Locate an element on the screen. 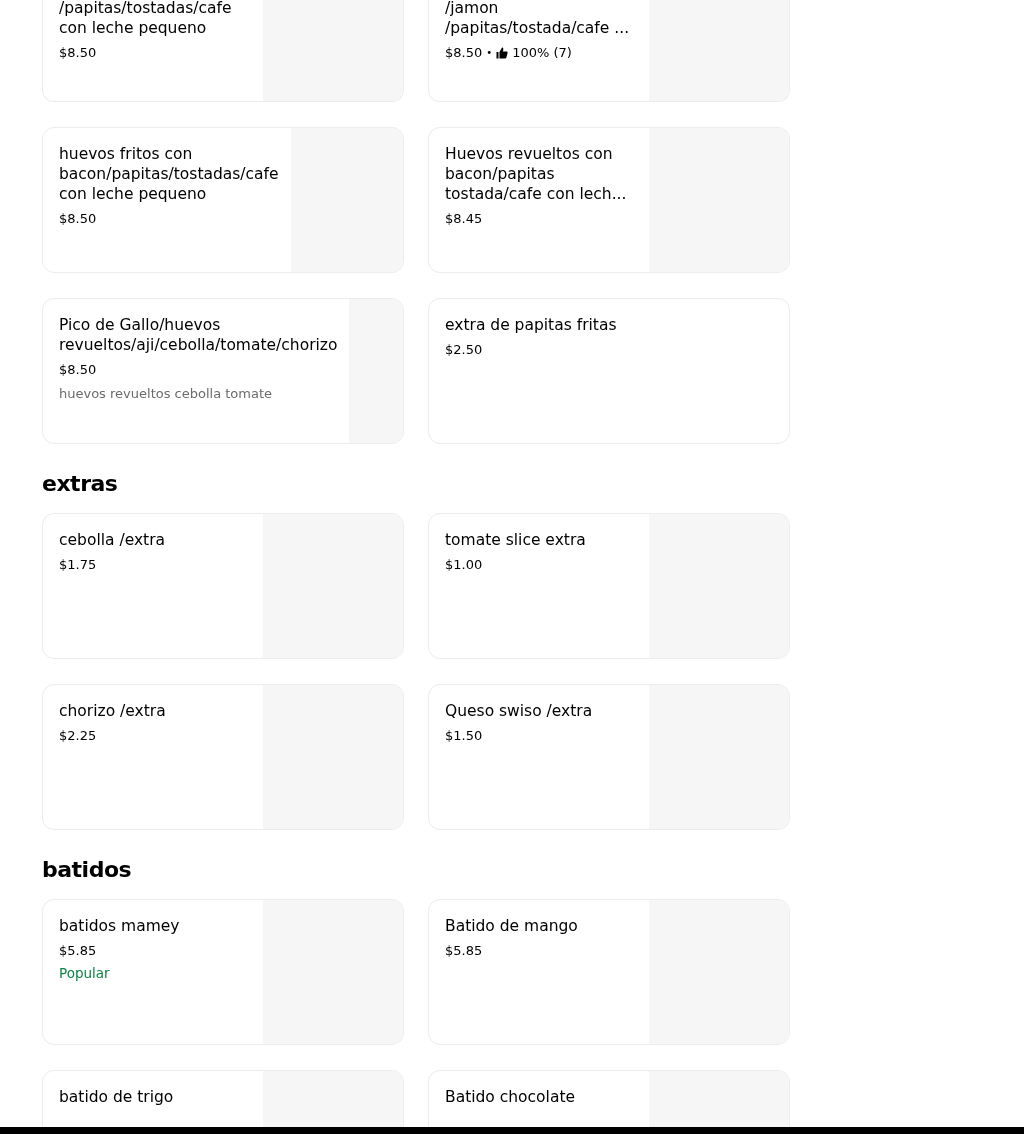 This screenshot has width=1024, height=1134. menu-item-card: huevos fritos con bacon/papitas/tostadas/cafe con leche pequeno $8.50 is located at coordinates (223, 200).